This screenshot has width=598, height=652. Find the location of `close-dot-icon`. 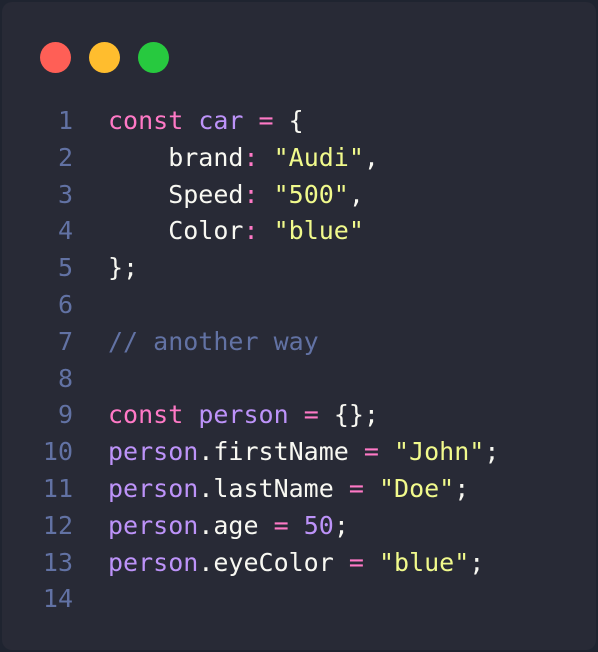

close-dot-icon is located at coordinates (55, 57).